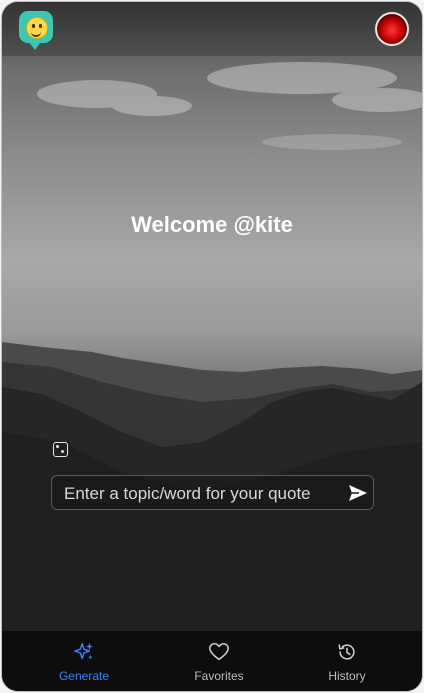  I want to click on nav-favorites: Favorites, so click(219, 664).